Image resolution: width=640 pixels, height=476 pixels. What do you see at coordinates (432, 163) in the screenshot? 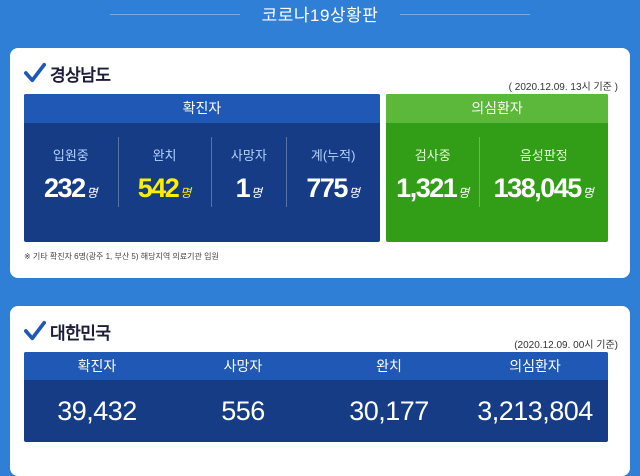
I see `stat-testing: 검사중 1,321 명` at bounding box center [432, 163].